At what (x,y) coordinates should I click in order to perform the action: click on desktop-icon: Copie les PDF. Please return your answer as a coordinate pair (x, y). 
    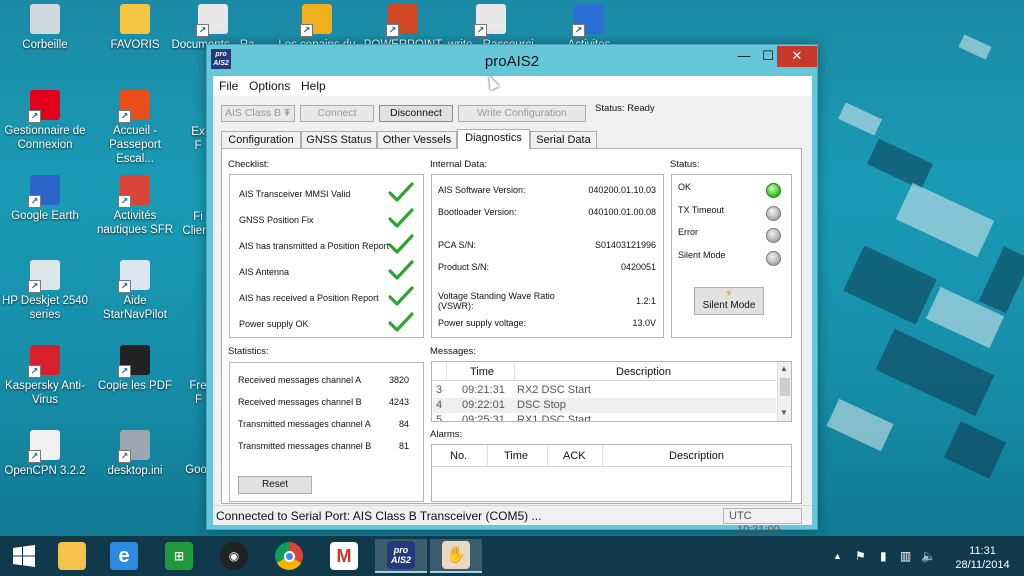
    Looking at the image, I should click on (135, 369).